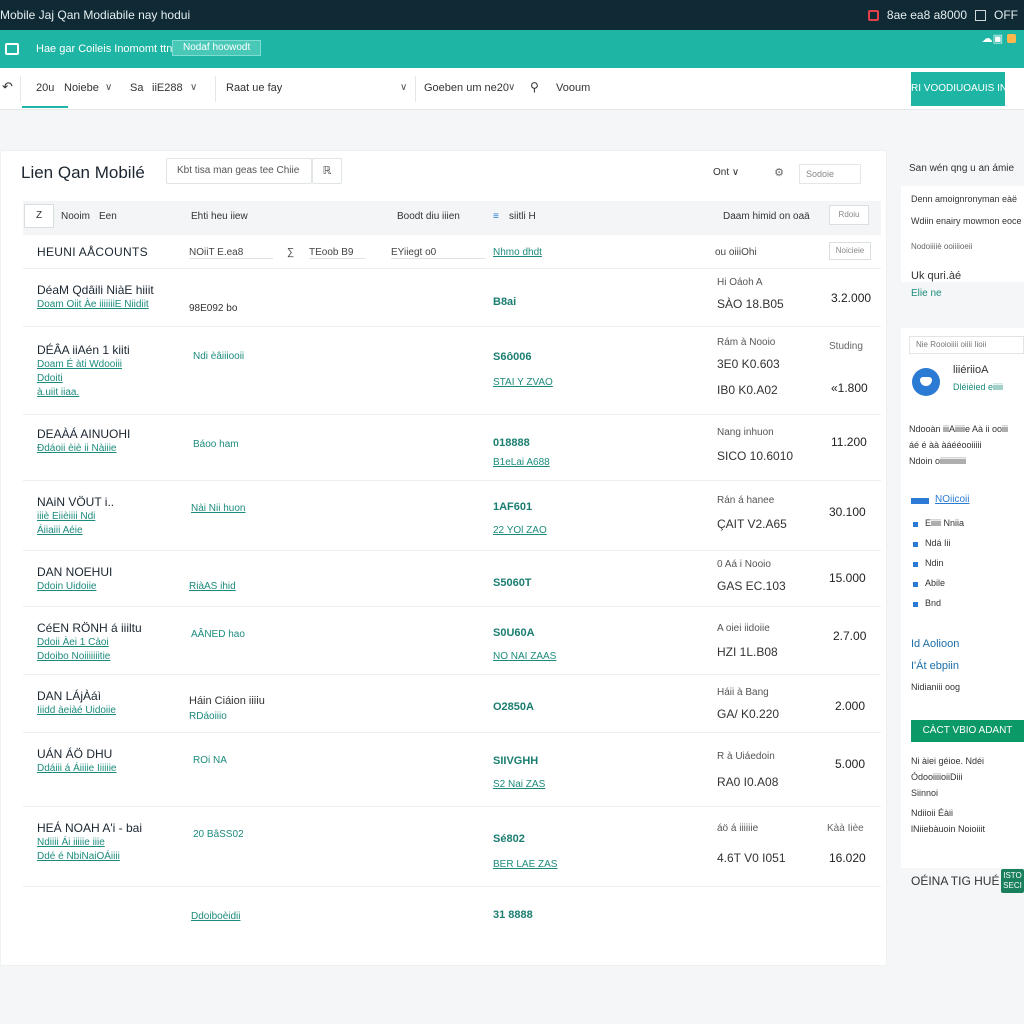  I want to click on account-link: Ðdáoii èiè ii Nàiiie, so click(76, 448).